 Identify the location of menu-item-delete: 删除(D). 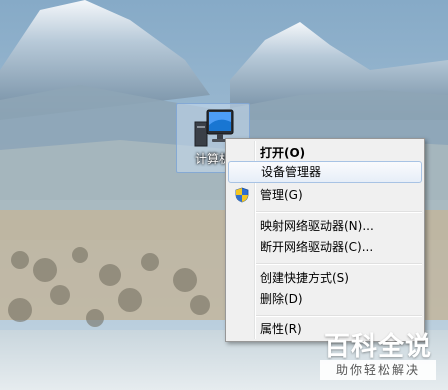
(325, 299).